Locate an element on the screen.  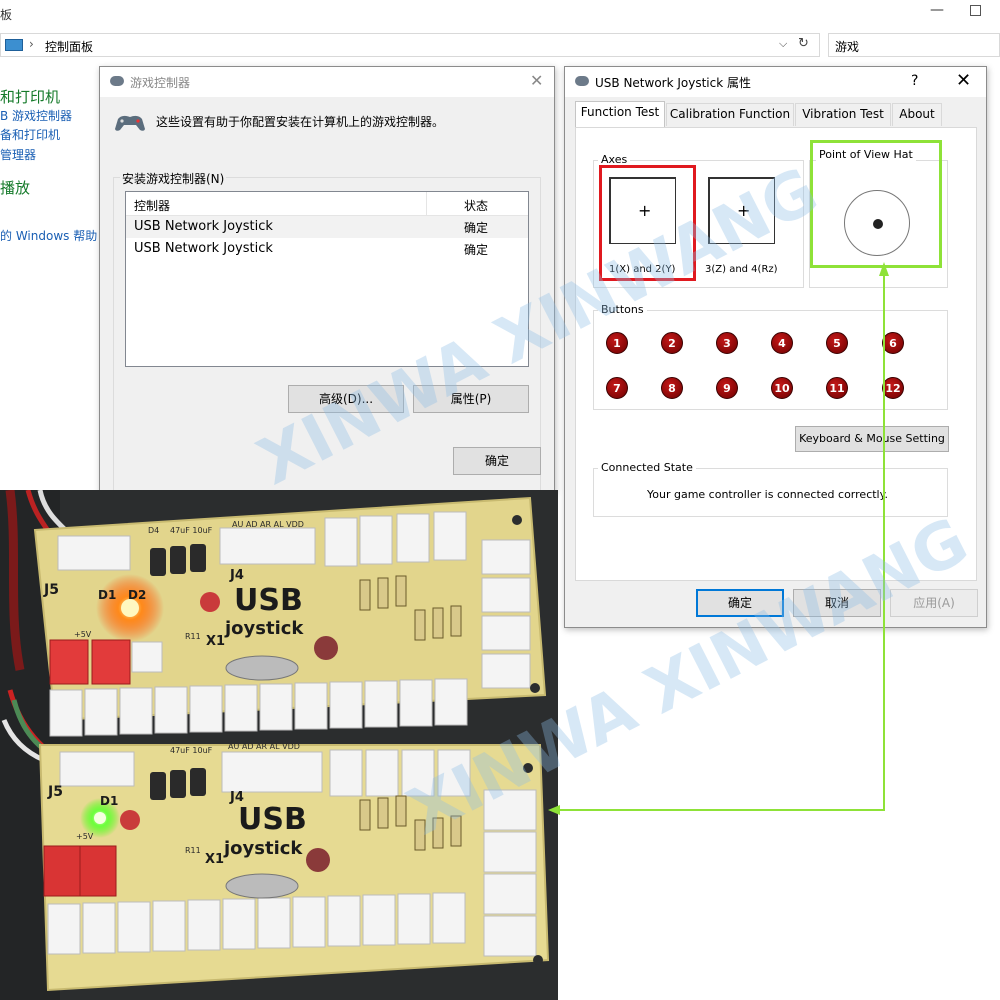
arrow-head-left is located at coordinates (554, 810).